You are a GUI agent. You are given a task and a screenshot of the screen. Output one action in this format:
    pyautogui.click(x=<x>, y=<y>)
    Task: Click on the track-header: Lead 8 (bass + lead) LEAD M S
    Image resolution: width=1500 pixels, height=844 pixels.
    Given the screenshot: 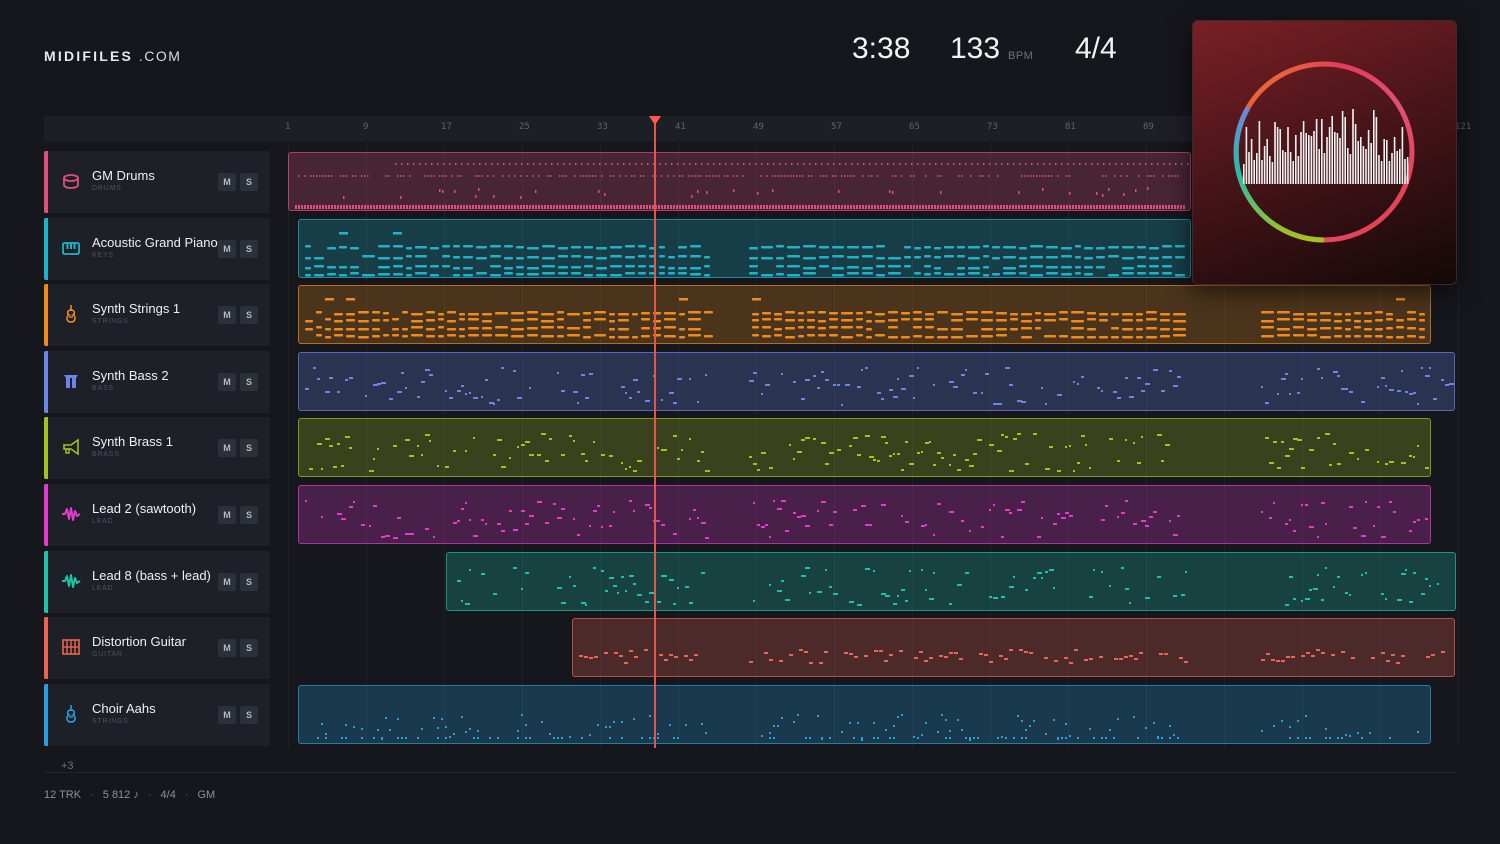 What is the action you would take?
    pyautogui.click(x=157, y=581)
    